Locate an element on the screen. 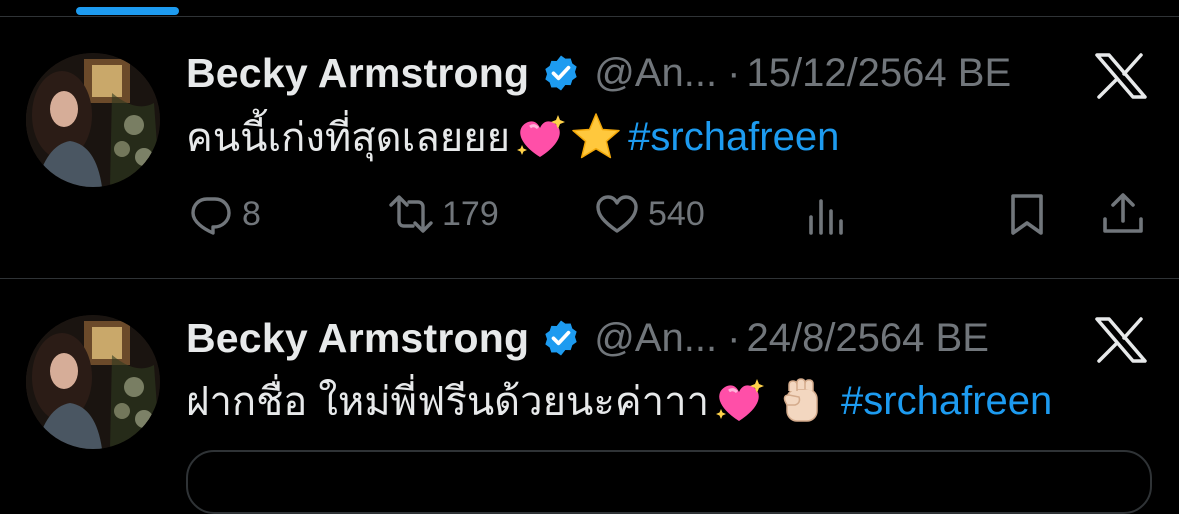  reply-button: 8 is located at coordinates (224, 214).